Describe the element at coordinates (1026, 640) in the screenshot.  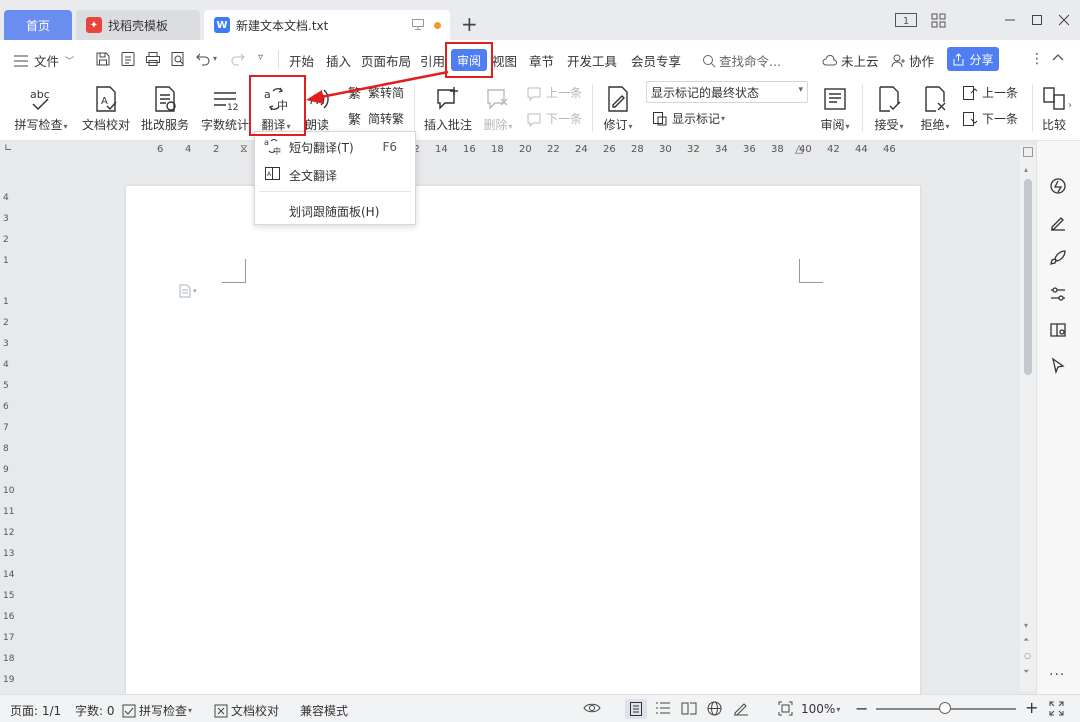
I see `prev-page-icon: ⏶` at that location.